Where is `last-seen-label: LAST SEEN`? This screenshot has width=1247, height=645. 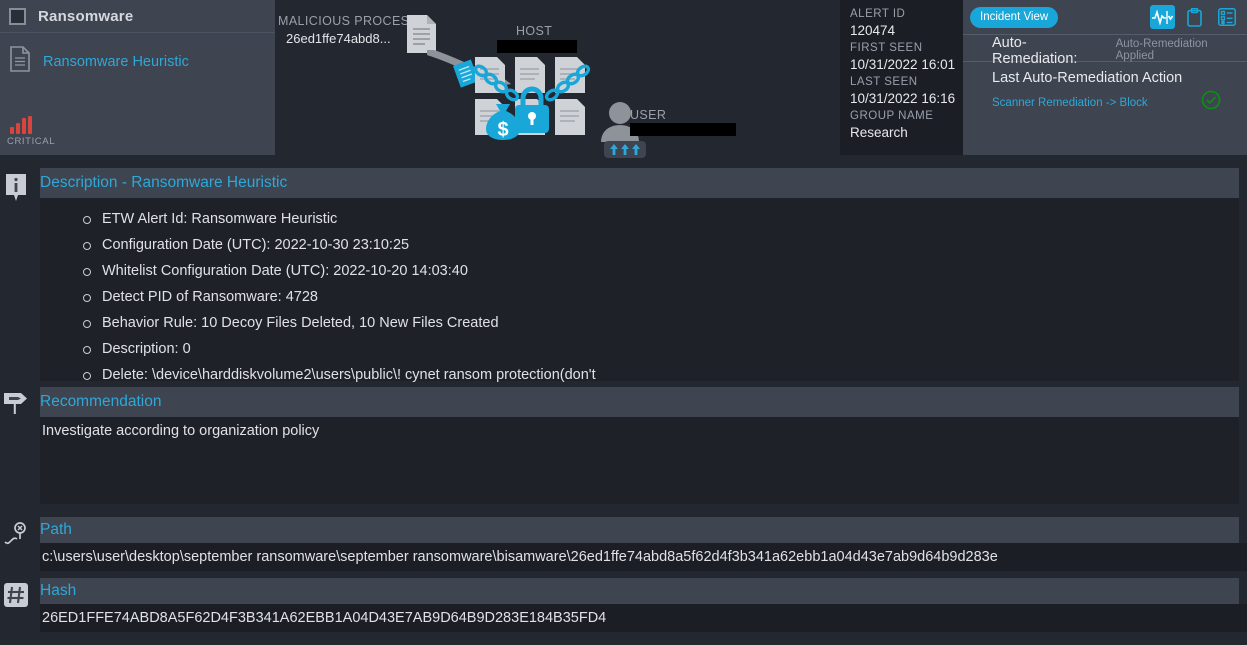
last-seen-label: LAST SEEN is located at coordinates (884, 82).